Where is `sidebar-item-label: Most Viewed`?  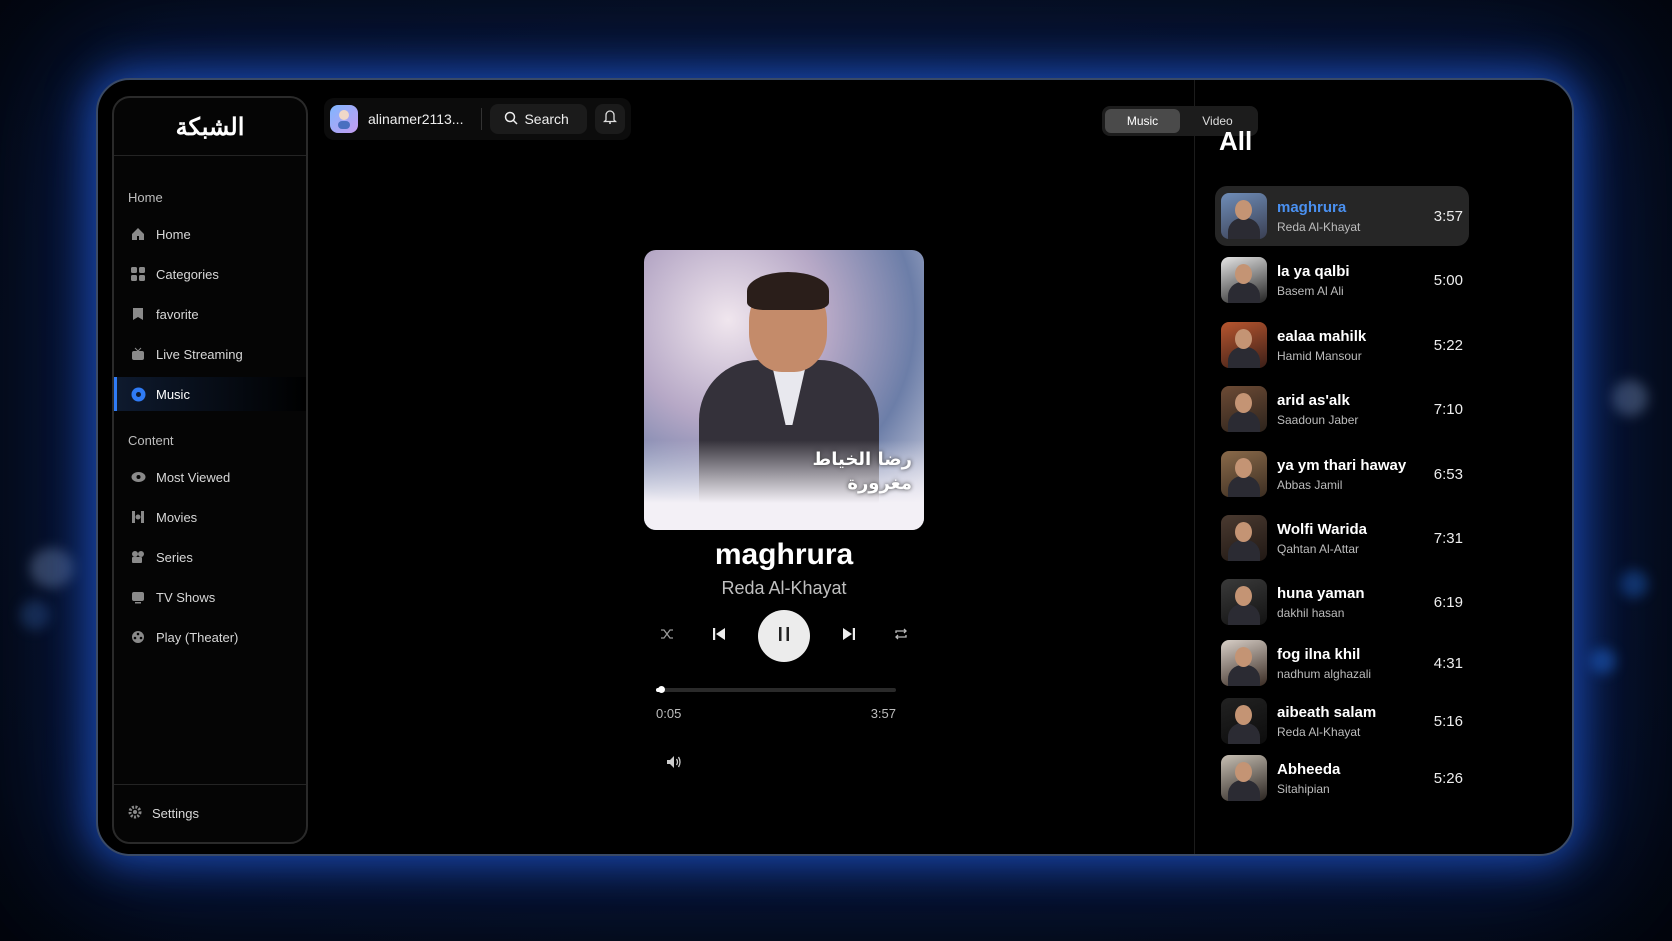 sidebar-item-label: Most Viewed is located at coordinates (193, 477).